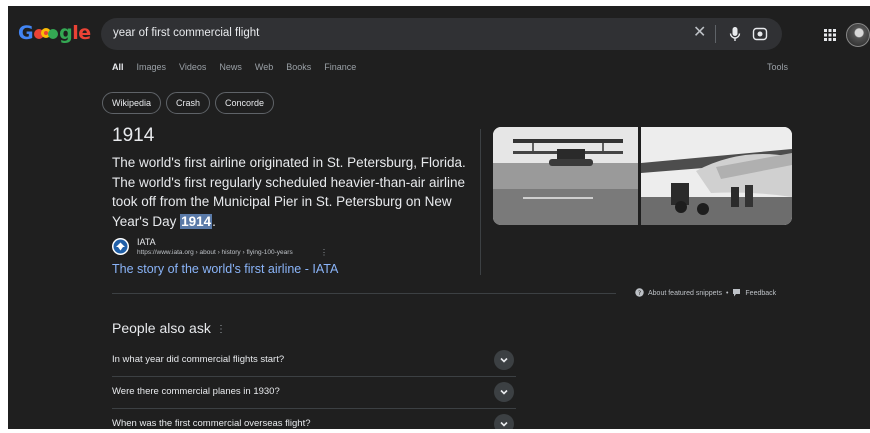  What do you see at coordinates (760, 293) in the screenshot?
I see `feedback-link: Feedback` at bounding box center [760, 293].